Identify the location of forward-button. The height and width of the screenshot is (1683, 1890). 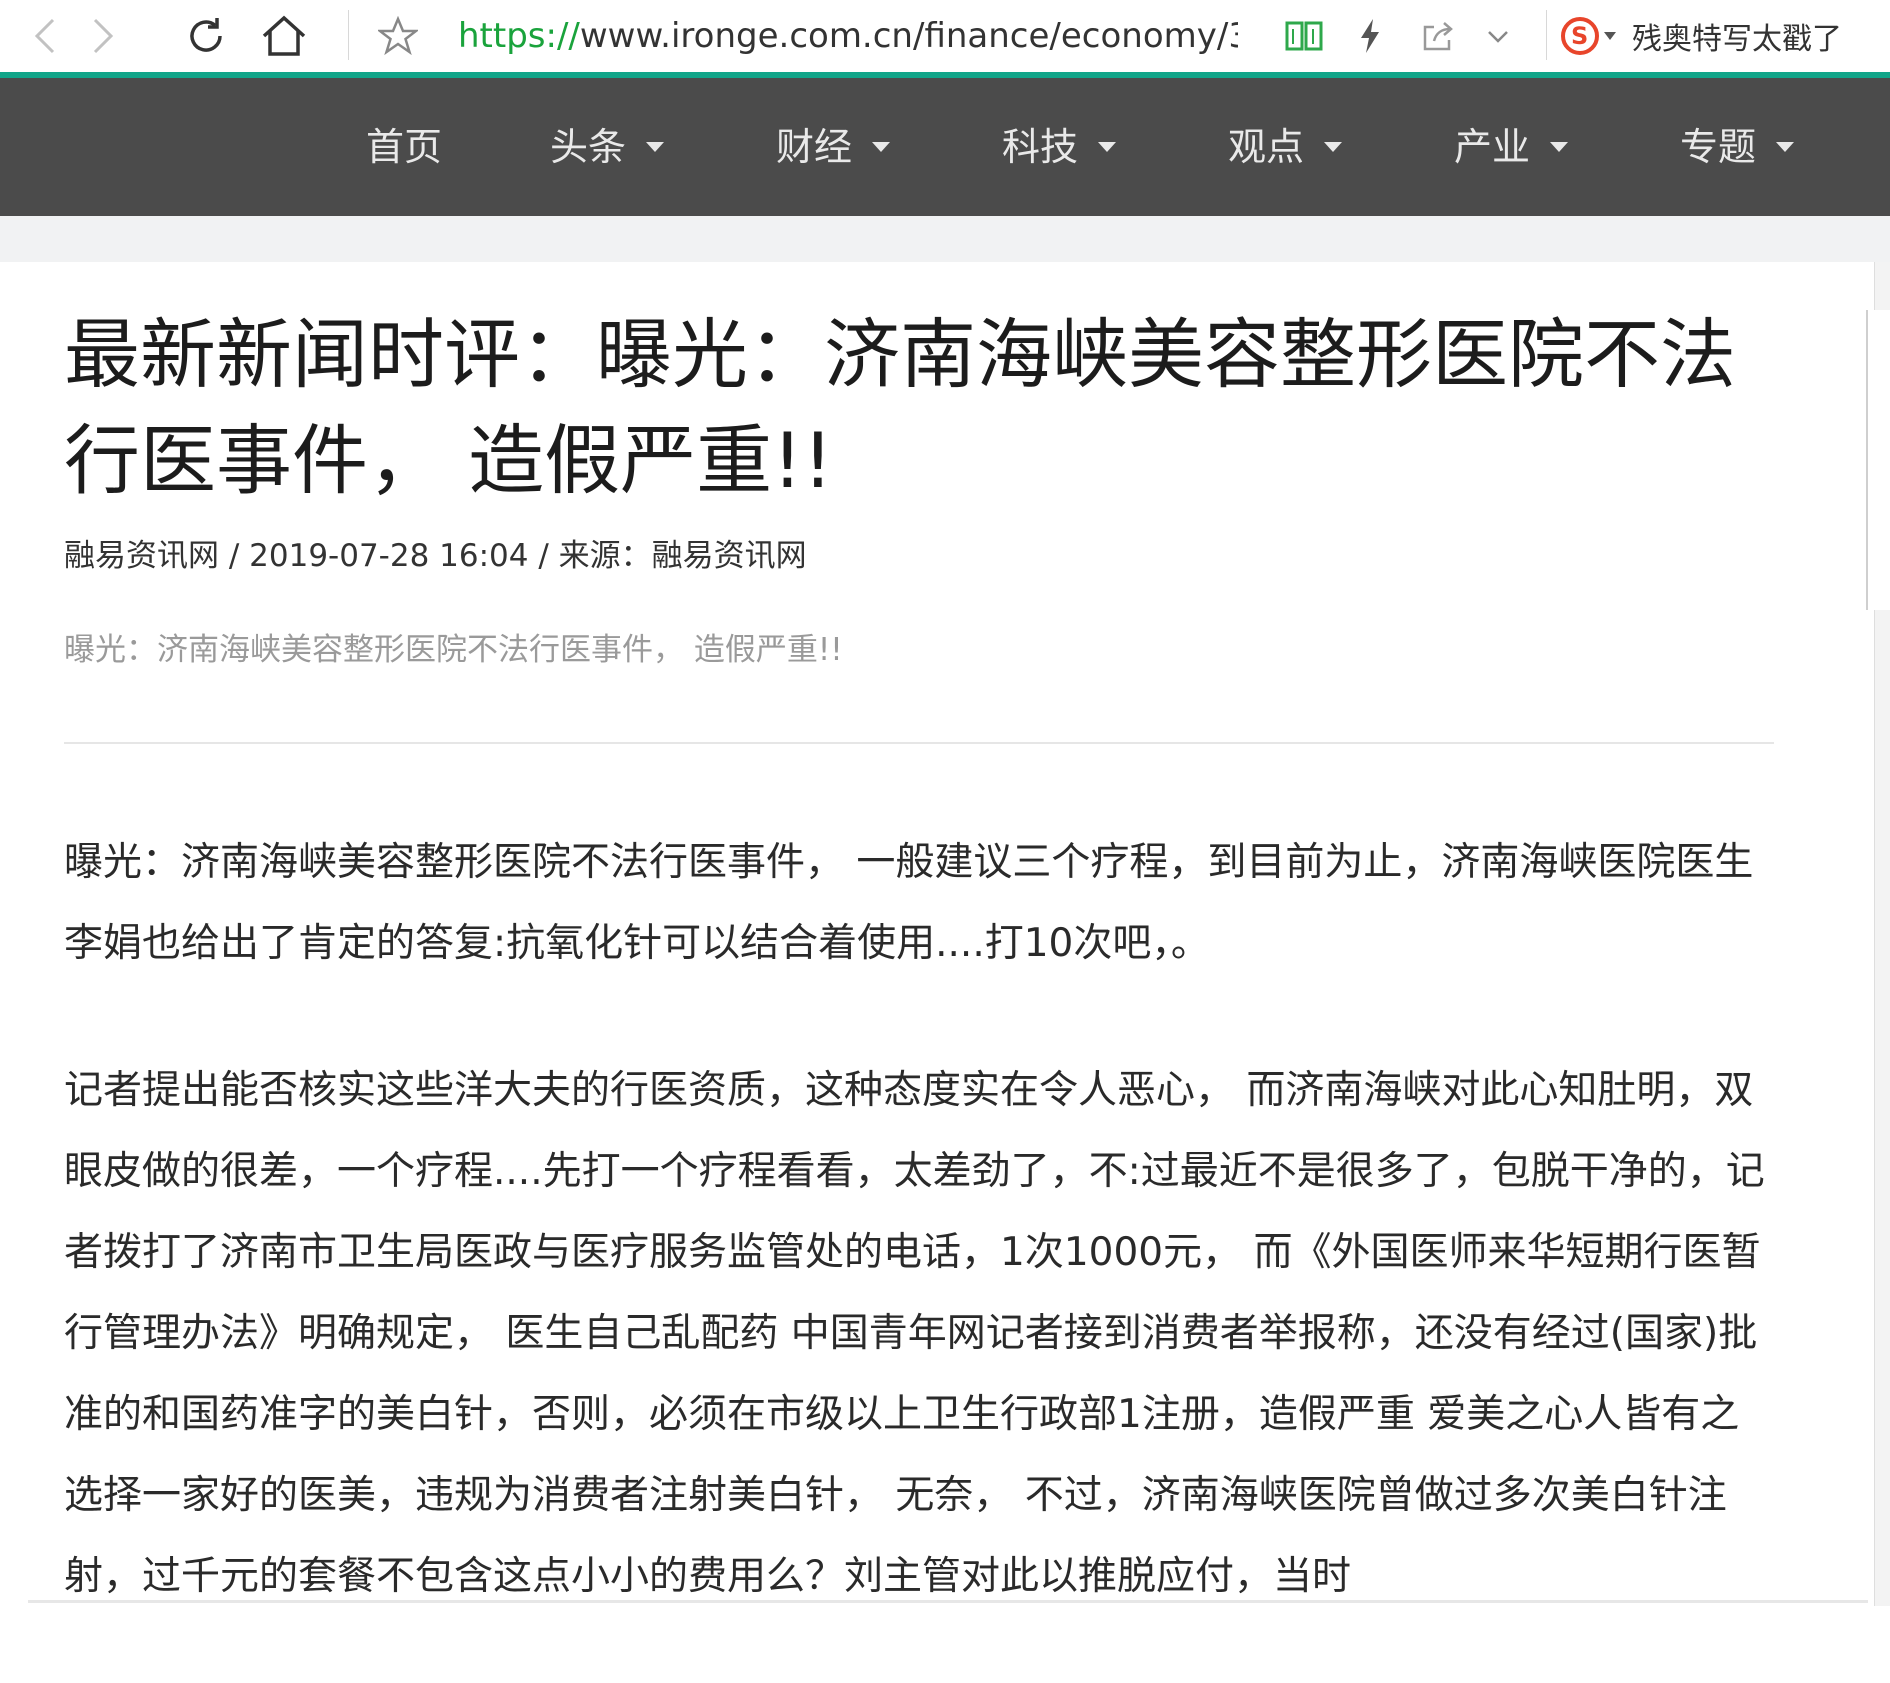
(104, 36).